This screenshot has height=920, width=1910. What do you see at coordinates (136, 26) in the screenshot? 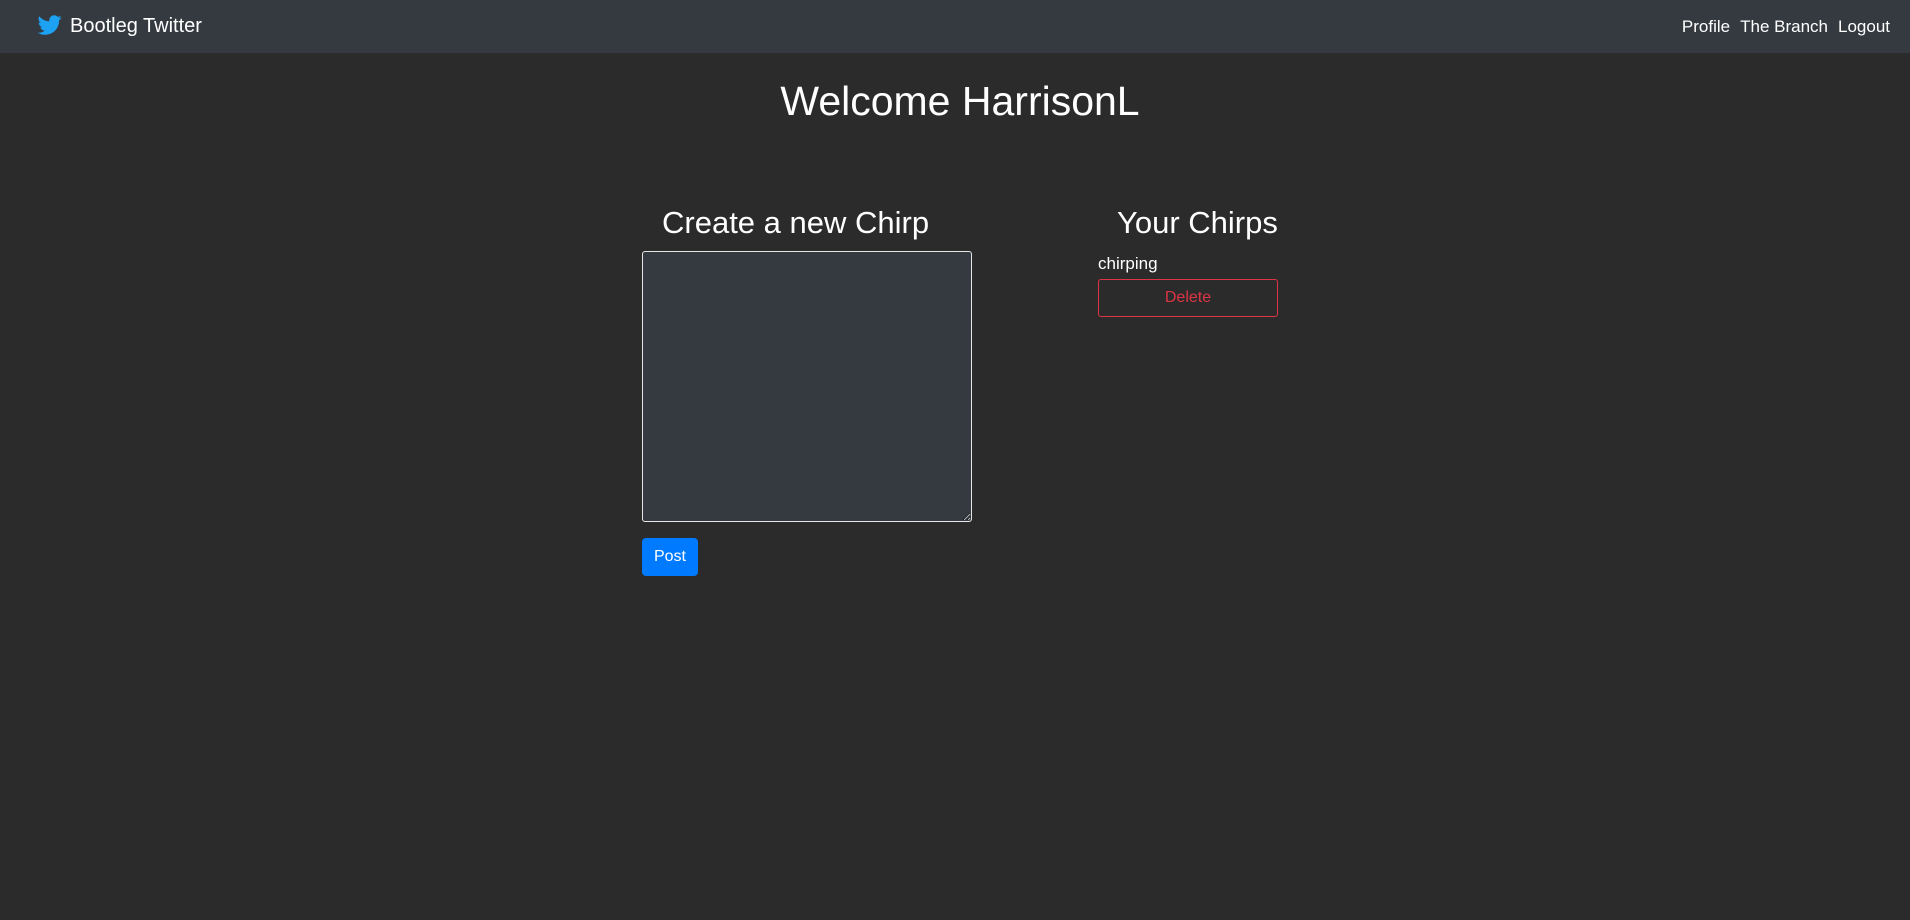
I see `brand-label: Bootleg Twitter` at bounding box center [136, 26].